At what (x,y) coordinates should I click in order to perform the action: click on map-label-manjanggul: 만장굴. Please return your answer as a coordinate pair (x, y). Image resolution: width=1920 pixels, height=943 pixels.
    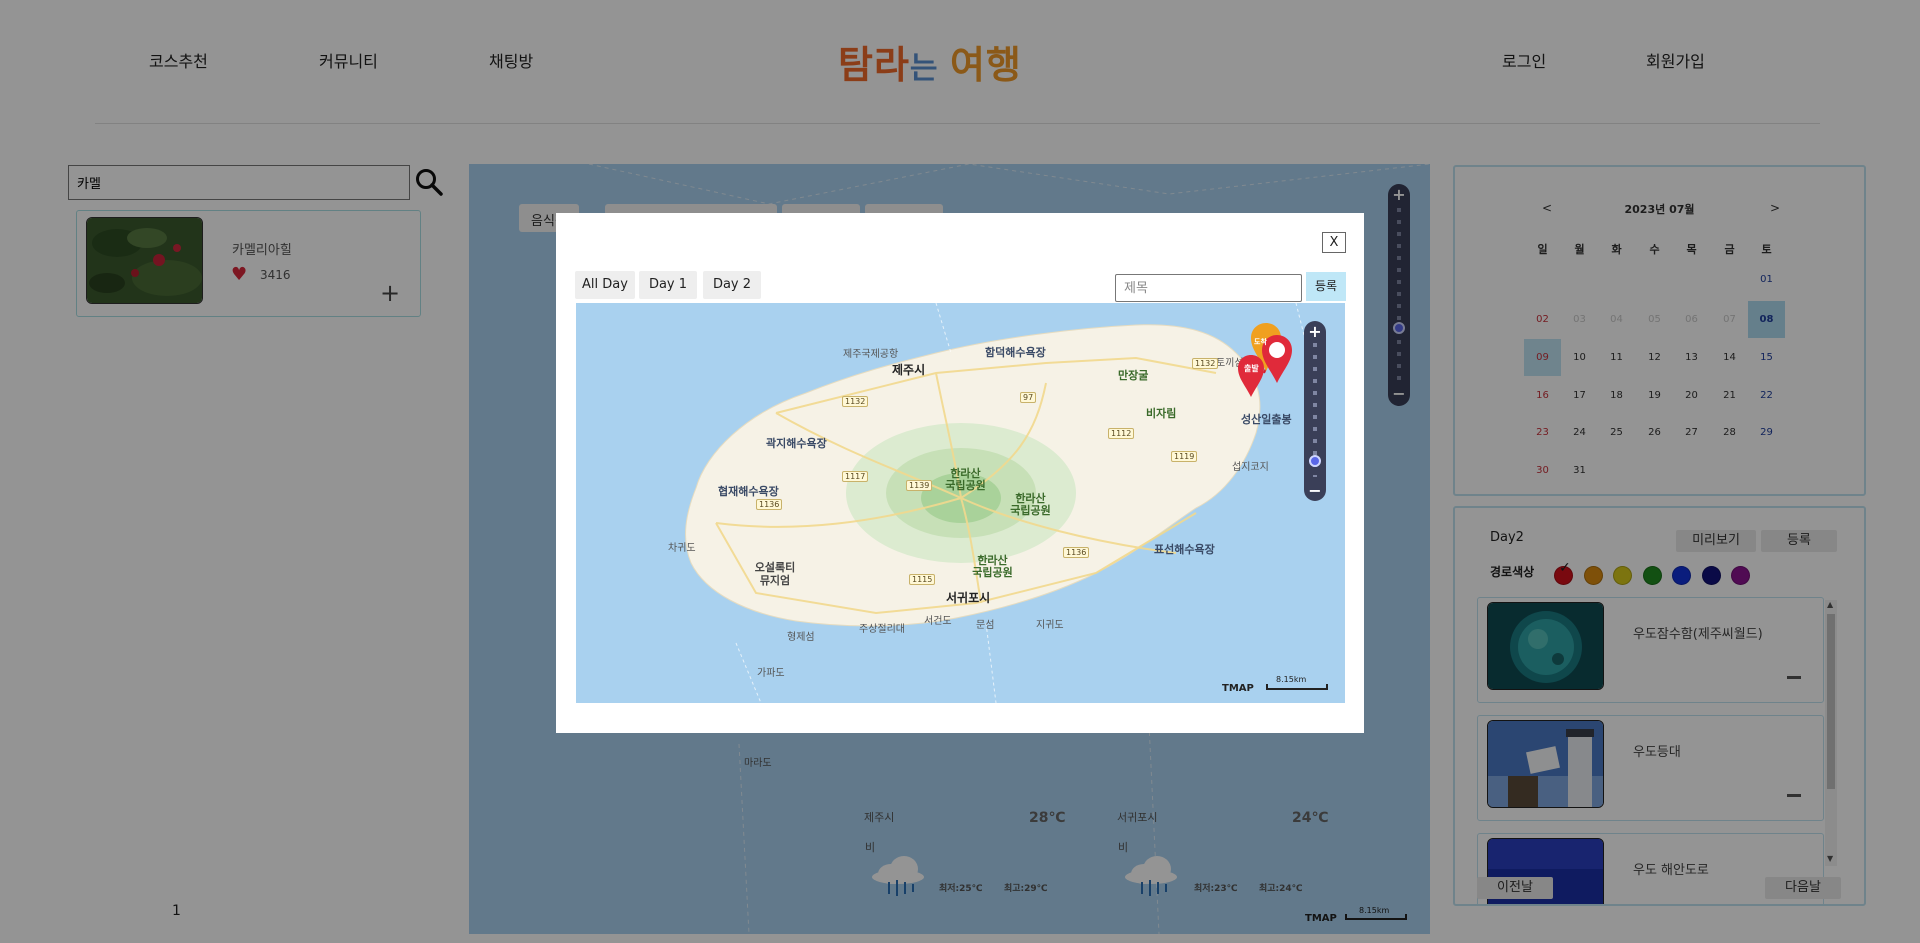
    Looking at the image, I should click on (1133, 375).